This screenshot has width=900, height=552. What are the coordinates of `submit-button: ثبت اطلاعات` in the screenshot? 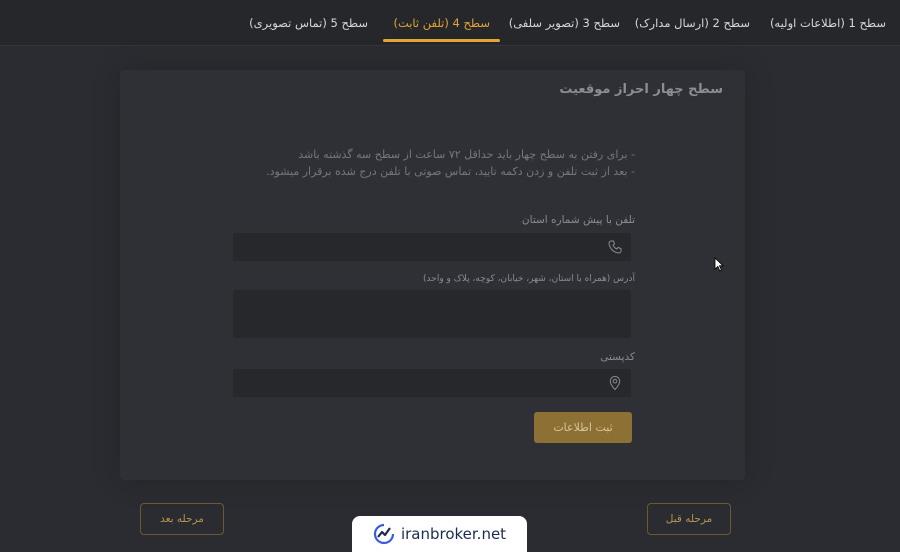 It's located at (583, 427).